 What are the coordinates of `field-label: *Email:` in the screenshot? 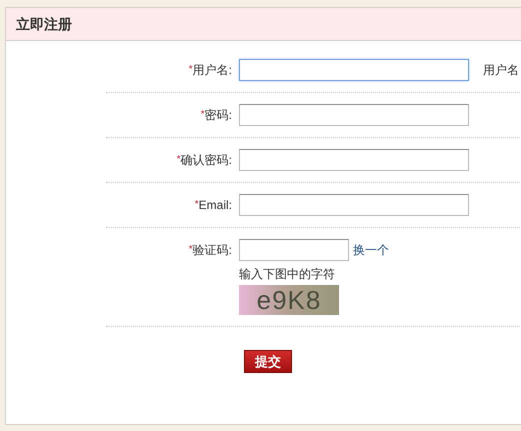 It's located at (213, 205).